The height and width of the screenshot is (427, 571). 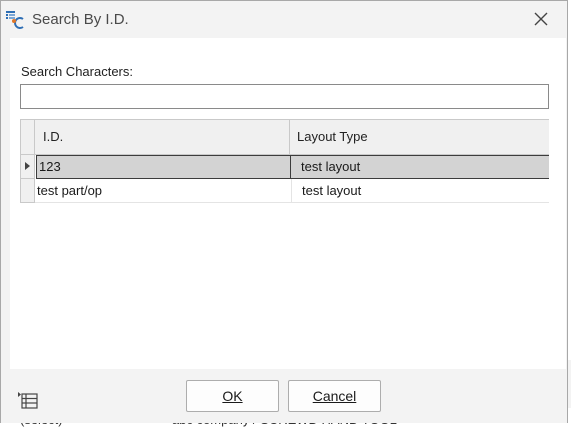 I want to click on close-button, so click(x=541, y=19).